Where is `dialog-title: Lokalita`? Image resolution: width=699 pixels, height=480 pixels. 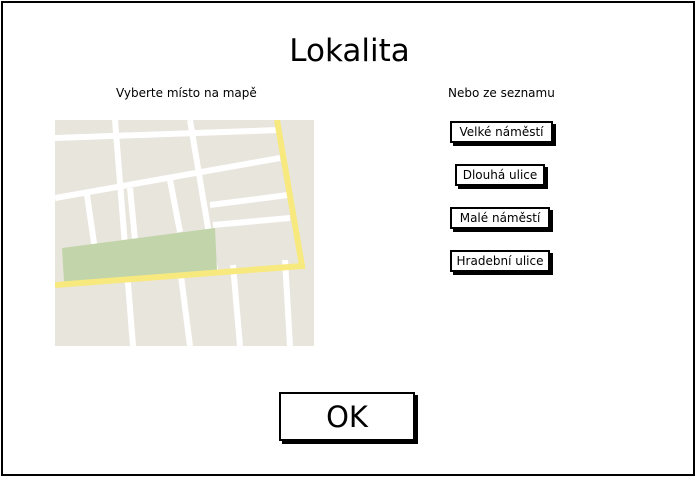 dialog-title: Lokalita is located at coordinates (349, 51).